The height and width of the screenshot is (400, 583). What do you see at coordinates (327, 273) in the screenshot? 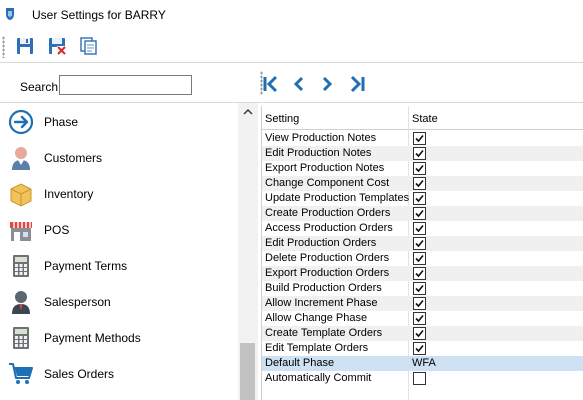
I see `setting-name: Export Production Orders` at bounding box center [327, 273].